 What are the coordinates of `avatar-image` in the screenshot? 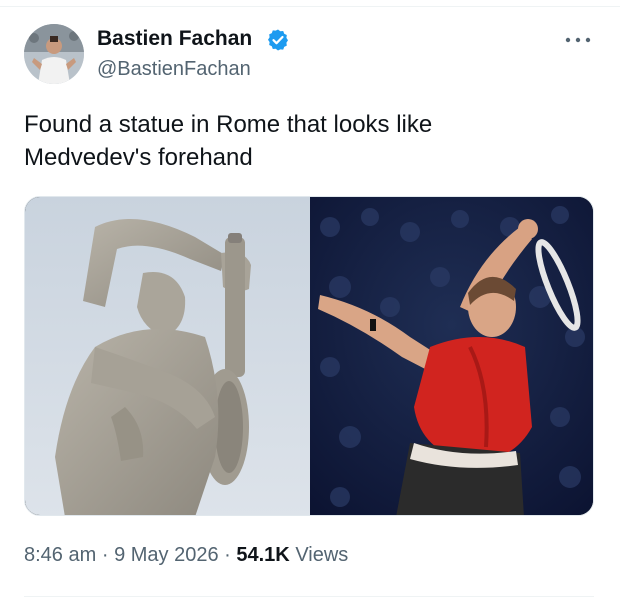 It's located at (54, 54).